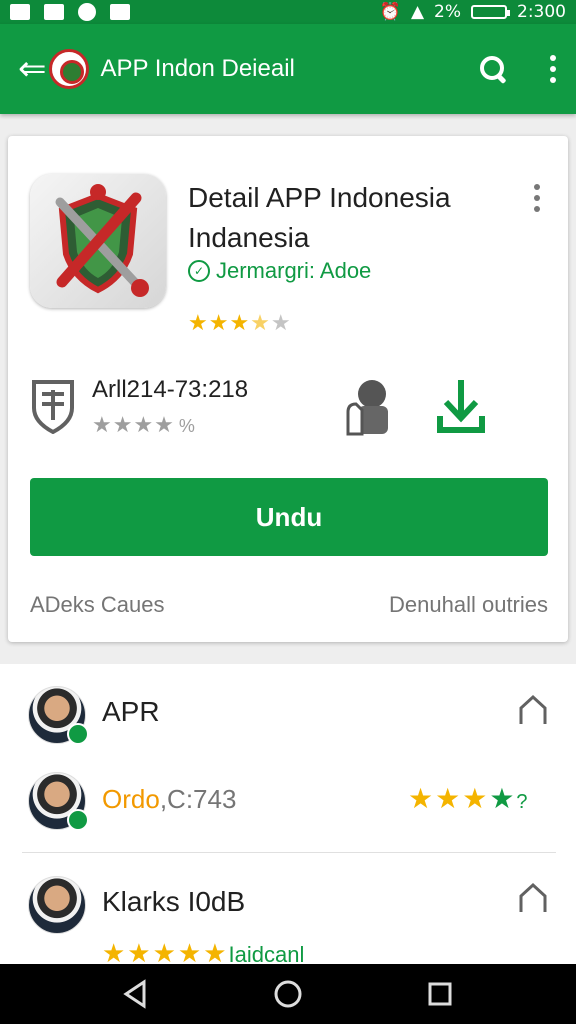 The image size is (576, 1024). Describe the element at coordinates (54, 12) in the screenshot. I see `film-notification-icon` at that location.